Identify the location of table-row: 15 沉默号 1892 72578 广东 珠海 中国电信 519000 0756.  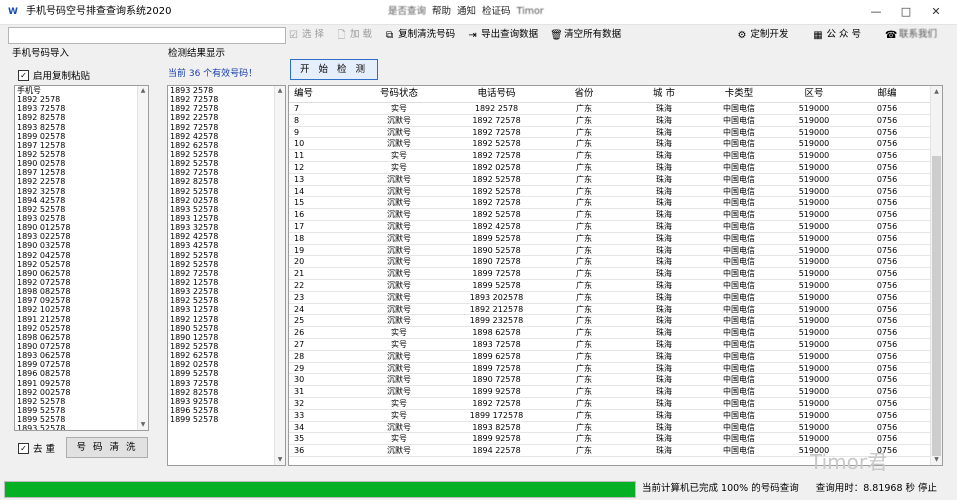
(609, 203).